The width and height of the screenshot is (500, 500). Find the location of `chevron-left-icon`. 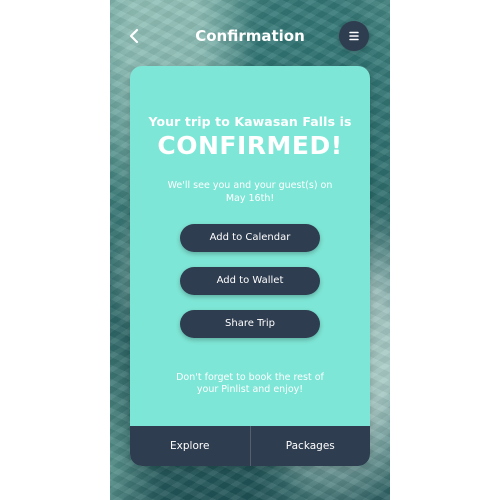

chevron-left-icon is located at coordinates (134, 36).